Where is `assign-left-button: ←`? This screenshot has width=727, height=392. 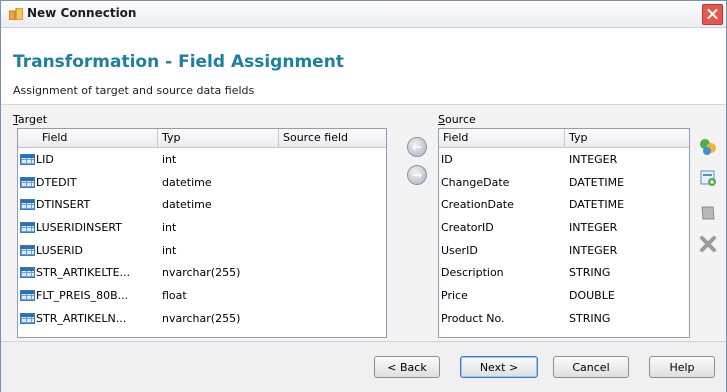
assign-left-button: ← is located at coordinates (417, 147).